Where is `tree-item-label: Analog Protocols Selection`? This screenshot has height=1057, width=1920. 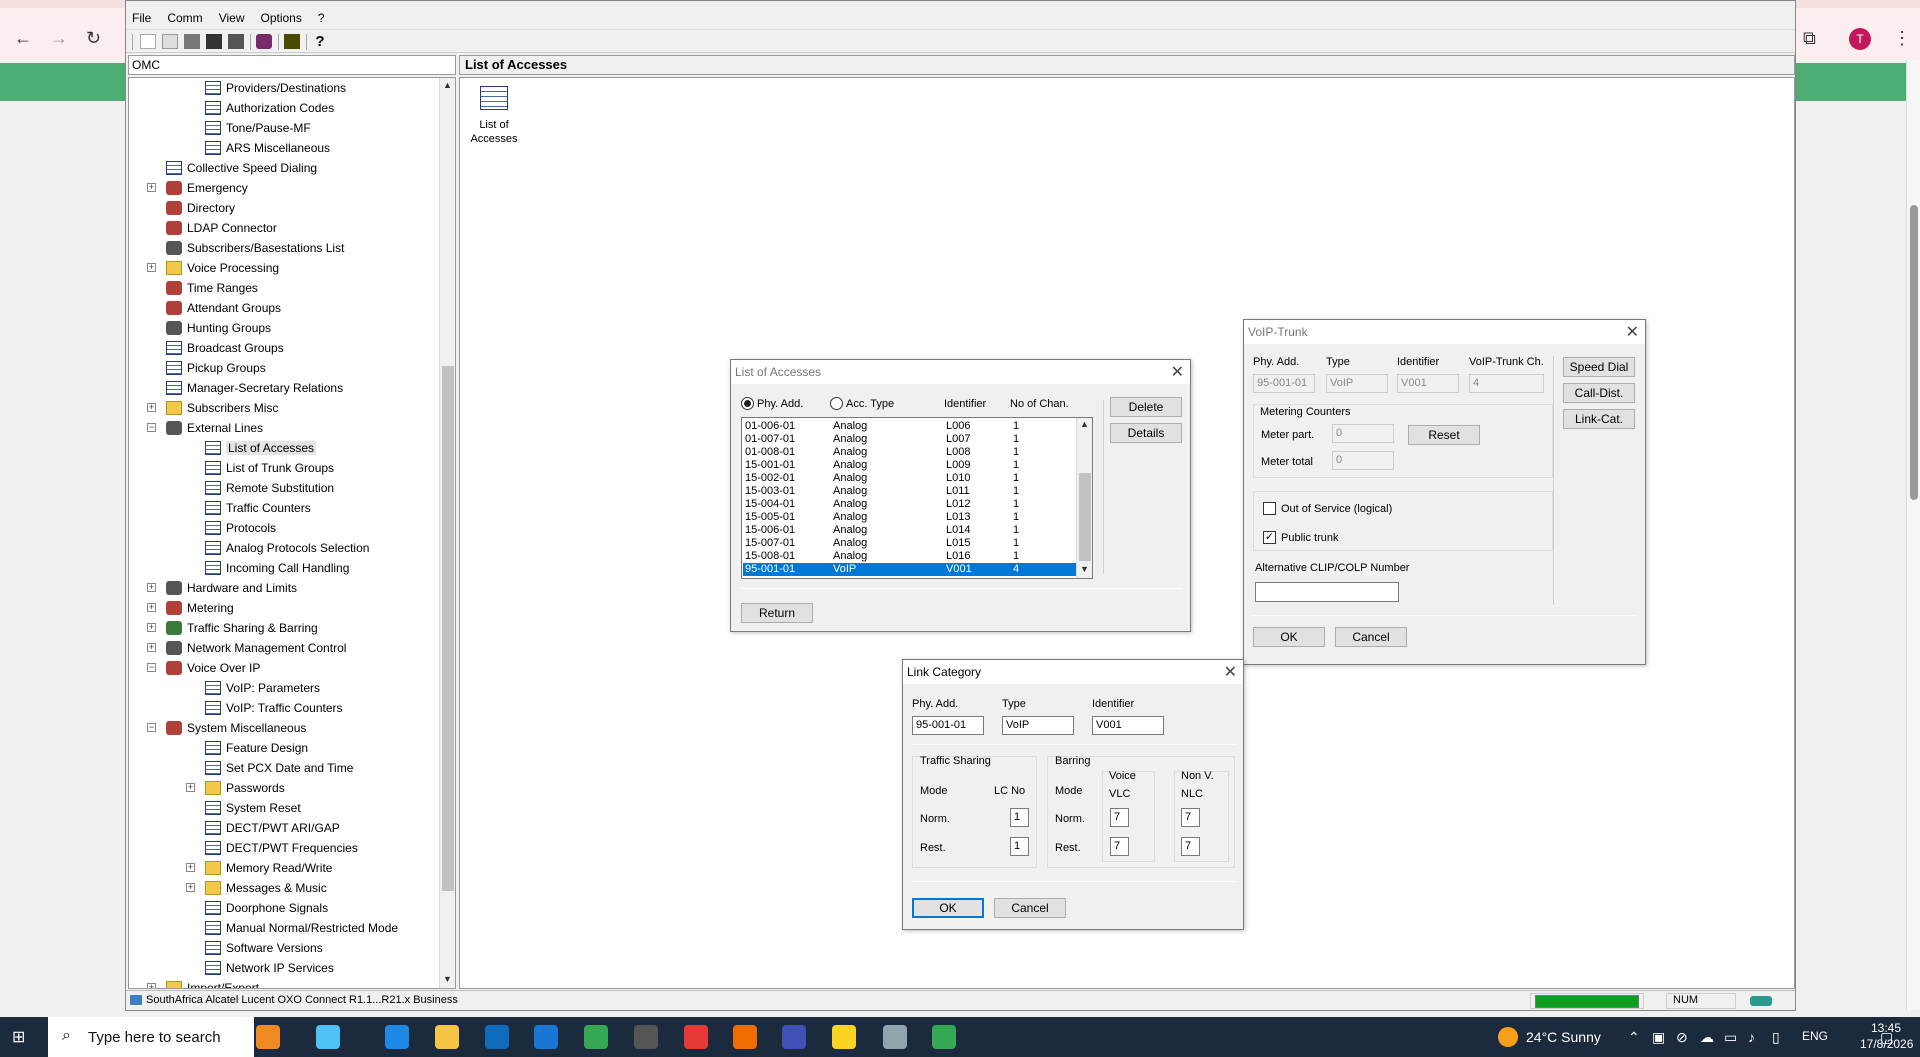
tree-item-label: Analog Protocols Selection is located at coordinates (297, 548).